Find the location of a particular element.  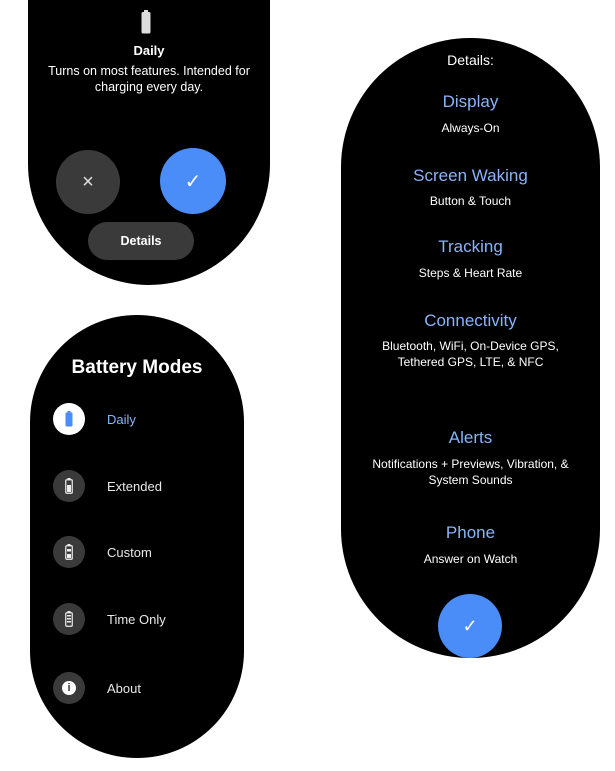

confirm-button: ✓ is located at coordinates (193, 181).